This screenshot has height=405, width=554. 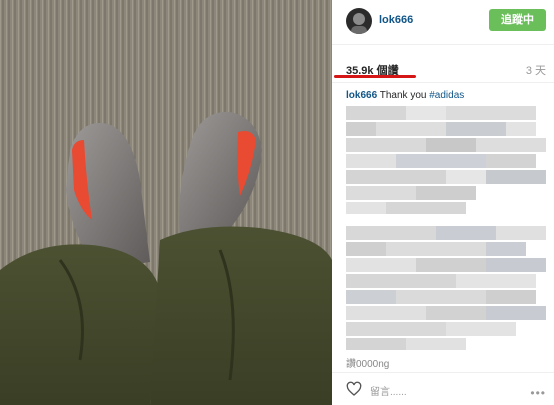 What do you see at coordinates (359, 21) in the screenshot?
I see `avatar` at bounding box center [359, 21].